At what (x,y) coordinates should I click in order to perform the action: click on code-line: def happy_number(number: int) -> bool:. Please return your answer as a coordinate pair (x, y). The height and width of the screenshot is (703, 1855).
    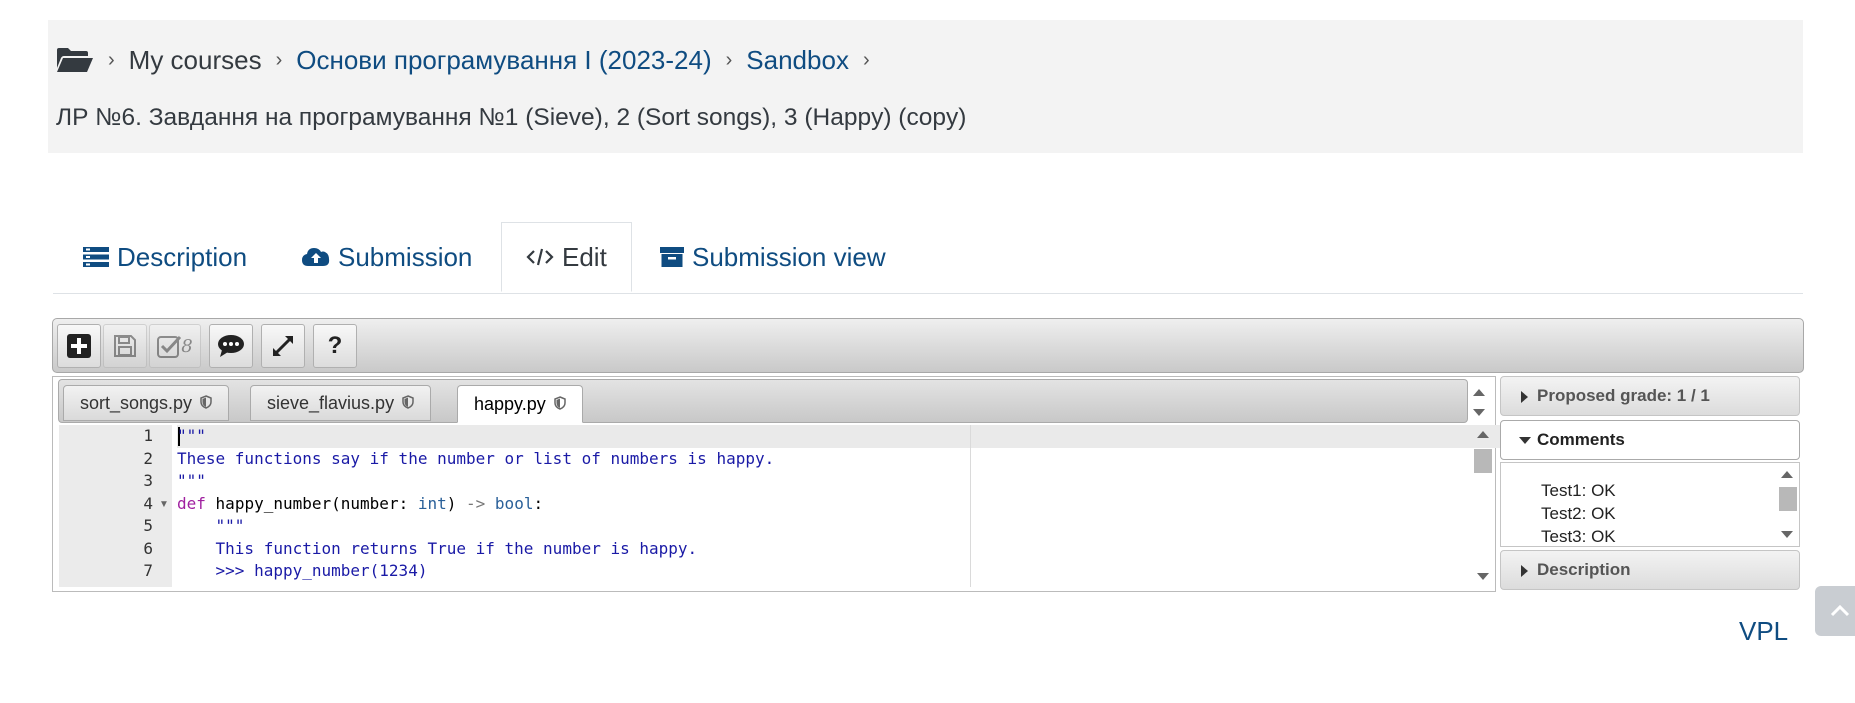
    Looking at the image, I should click on (360, 503).